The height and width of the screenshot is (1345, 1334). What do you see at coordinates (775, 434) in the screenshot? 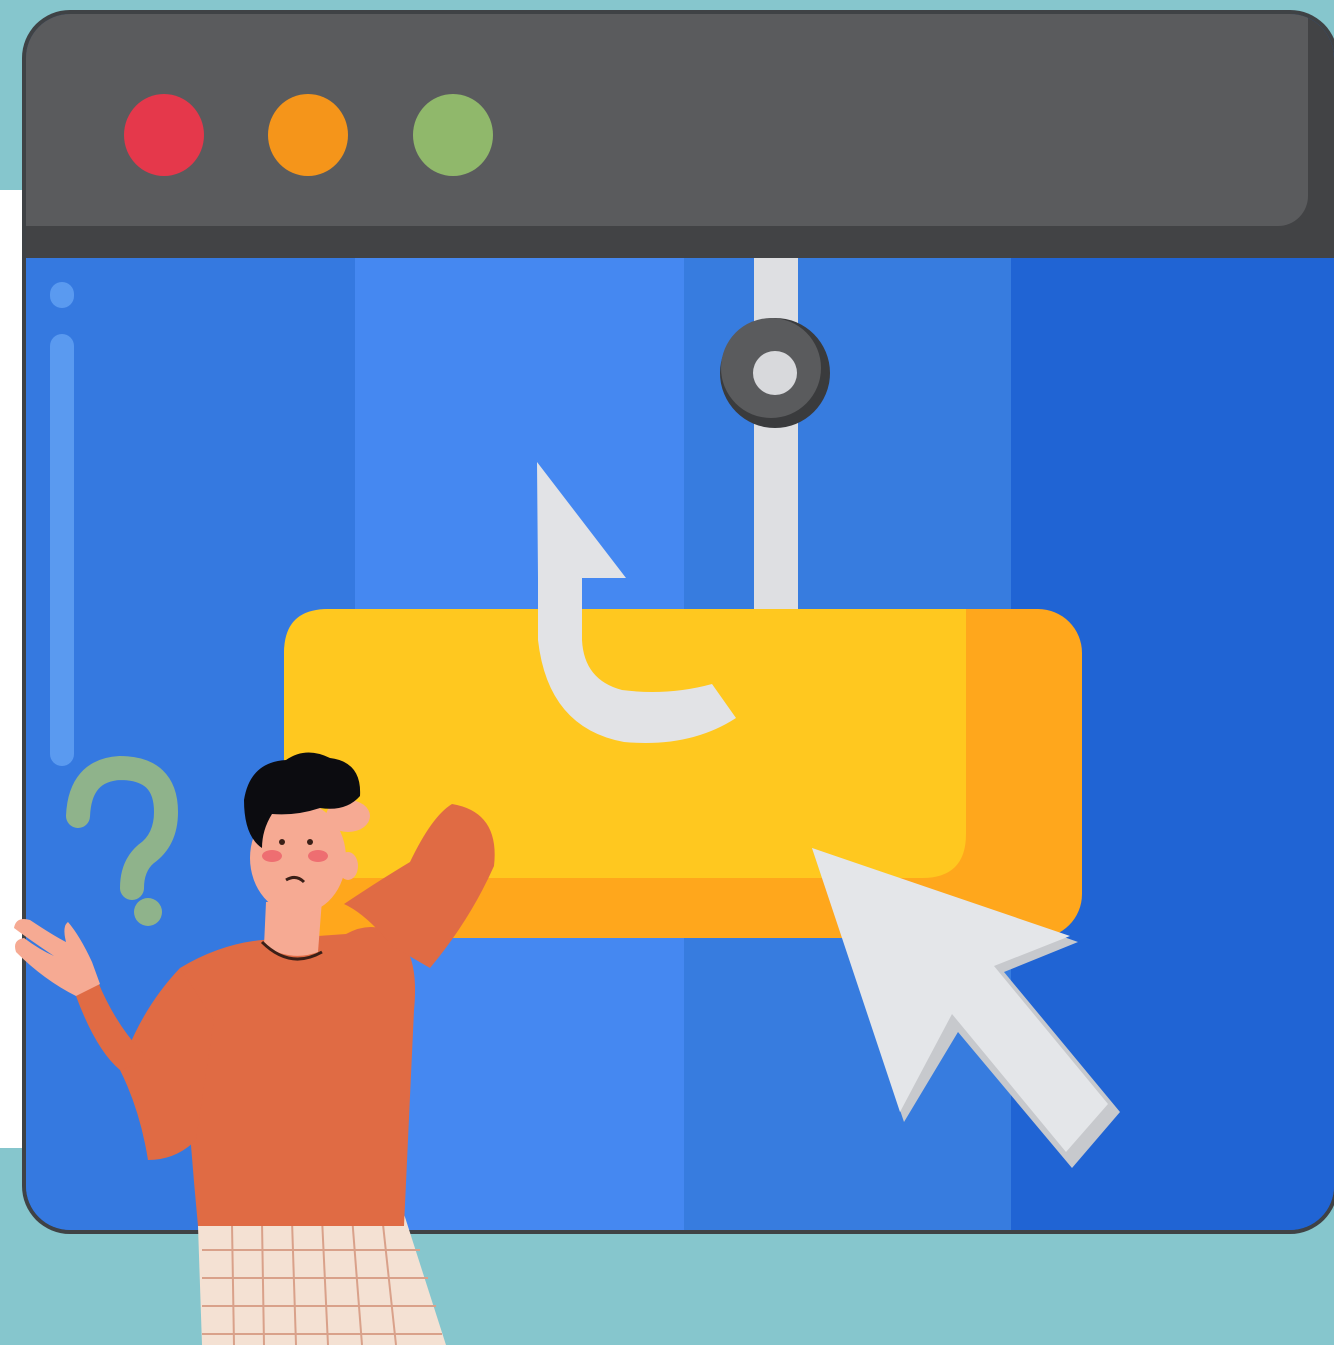
I see `fishing-hook-icon` at bounding box center [775, 434].